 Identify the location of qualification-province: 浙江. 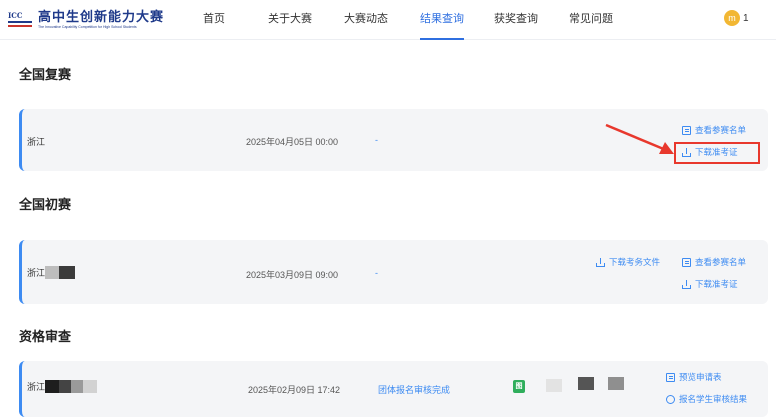
(62, 386).